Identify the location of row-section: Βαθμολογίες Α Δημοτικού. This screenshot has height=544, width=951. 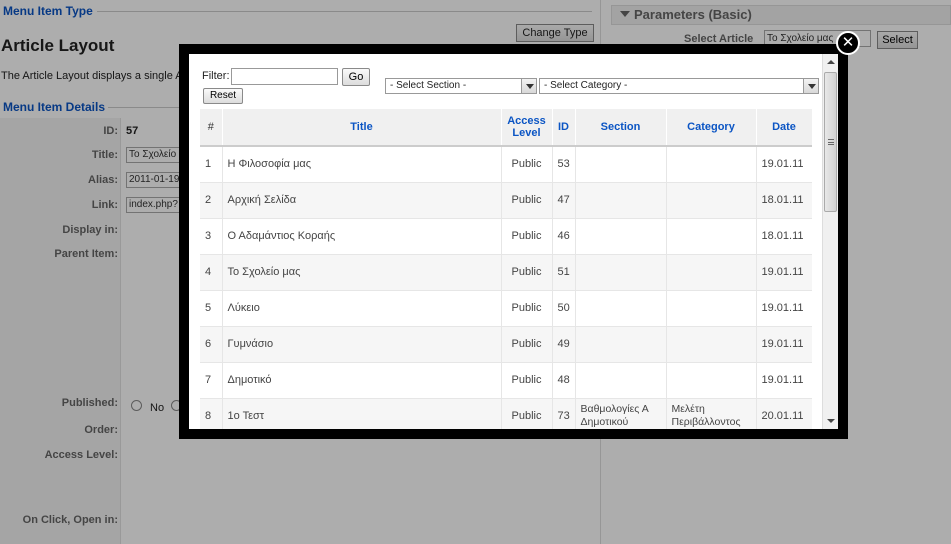
(621, 413).